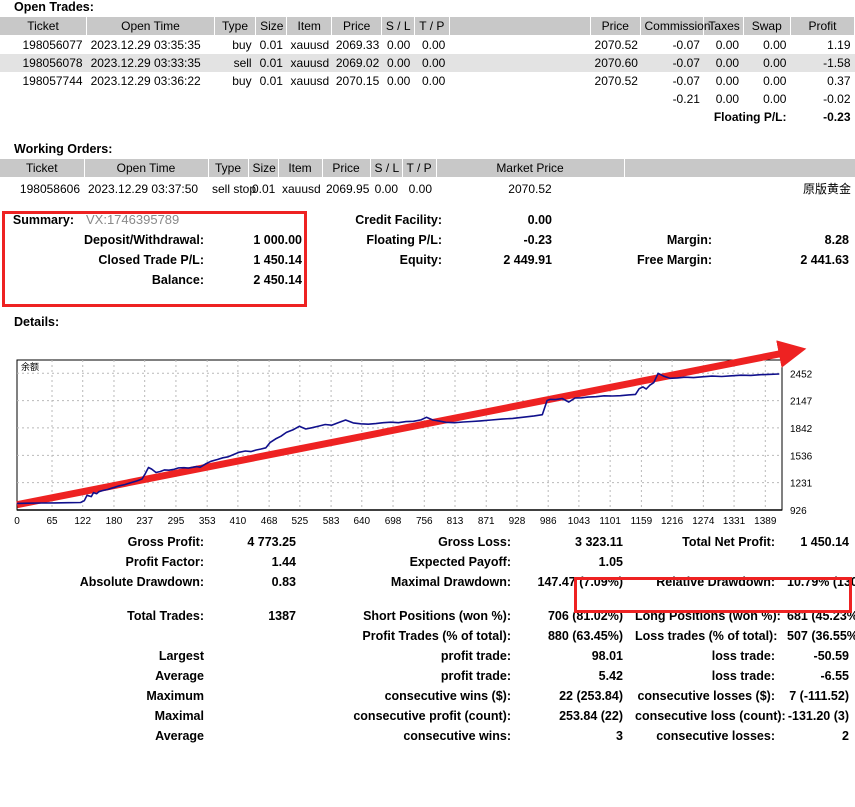 This screenshot has height=807, width=855. Describe the element at coordinates (310, 45) in the screenshot. I see `cell-item: xauusd` at that location.